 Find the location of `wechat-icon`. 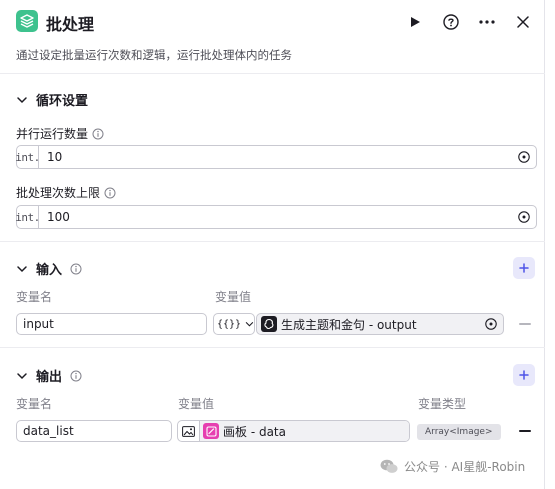

wechat-icon is located at coordinates (389, 466).